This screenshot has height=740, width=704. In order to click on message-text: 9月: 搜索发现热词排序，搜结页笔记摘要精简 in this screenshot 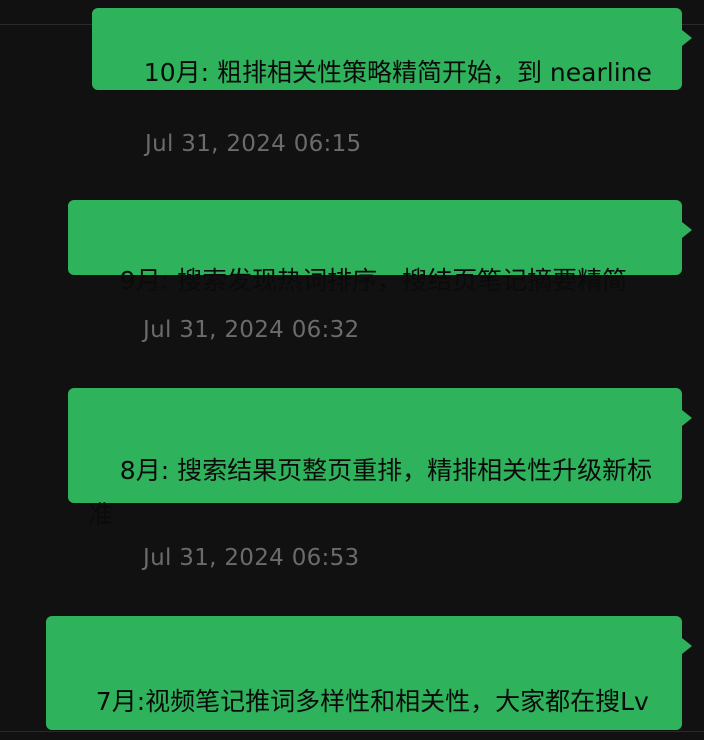, I will do `click(373, 280)`.